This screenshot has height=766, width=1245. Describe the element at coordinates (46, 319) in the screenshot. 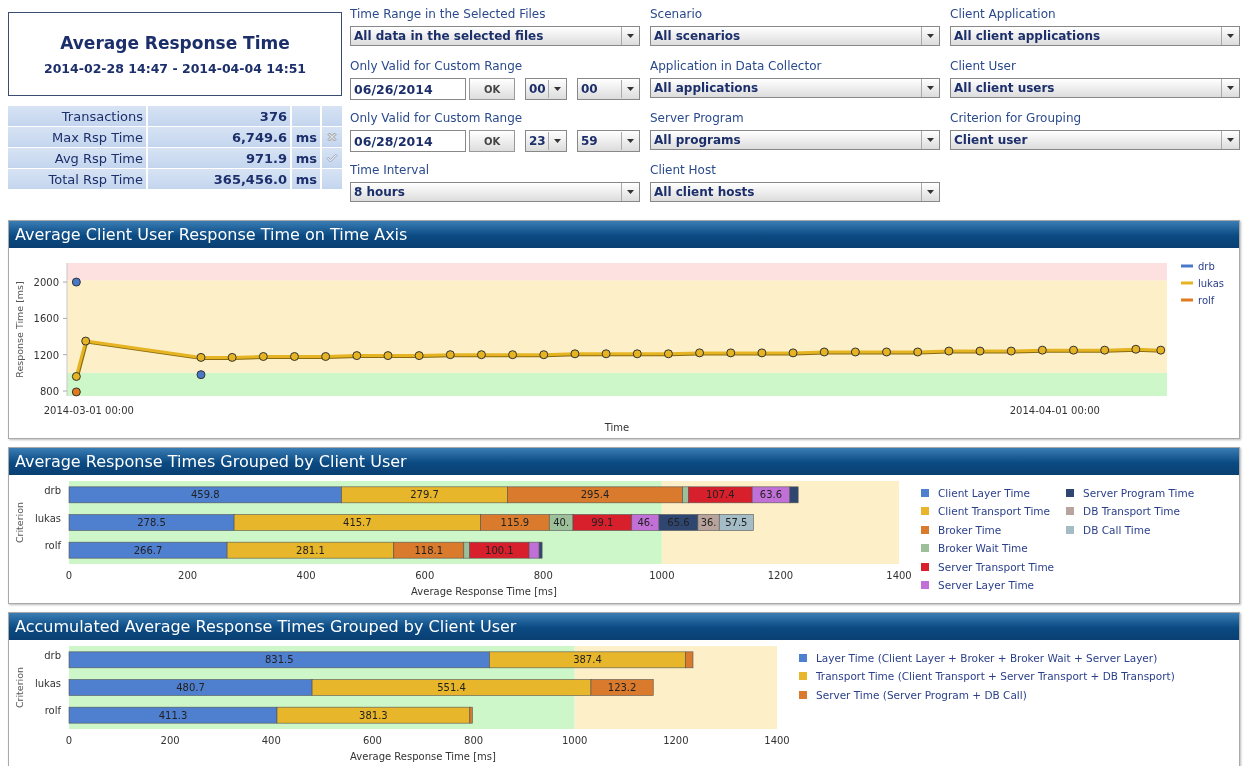

I see `tick-label: 1600` at that location.